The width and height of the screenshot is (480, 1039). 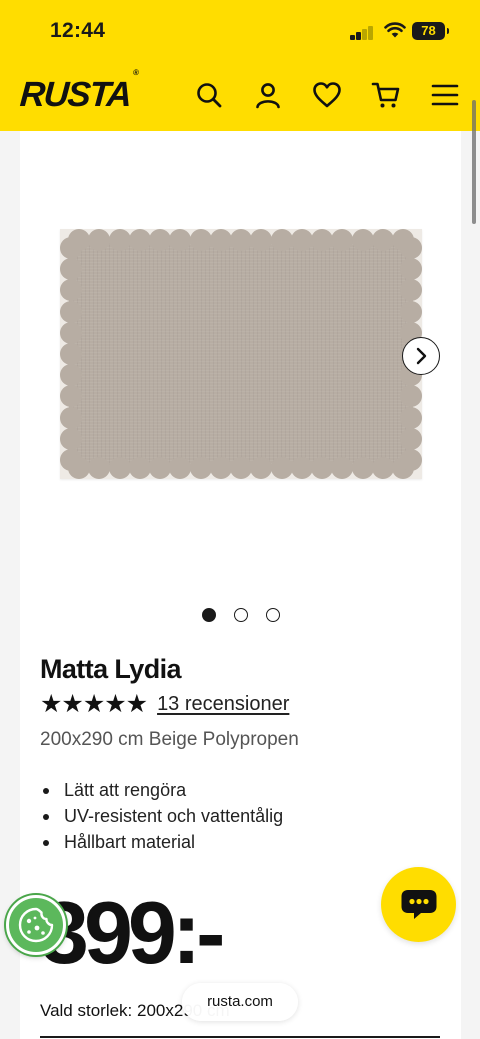 I want to click on account-icon, so click(x=268, y=95).